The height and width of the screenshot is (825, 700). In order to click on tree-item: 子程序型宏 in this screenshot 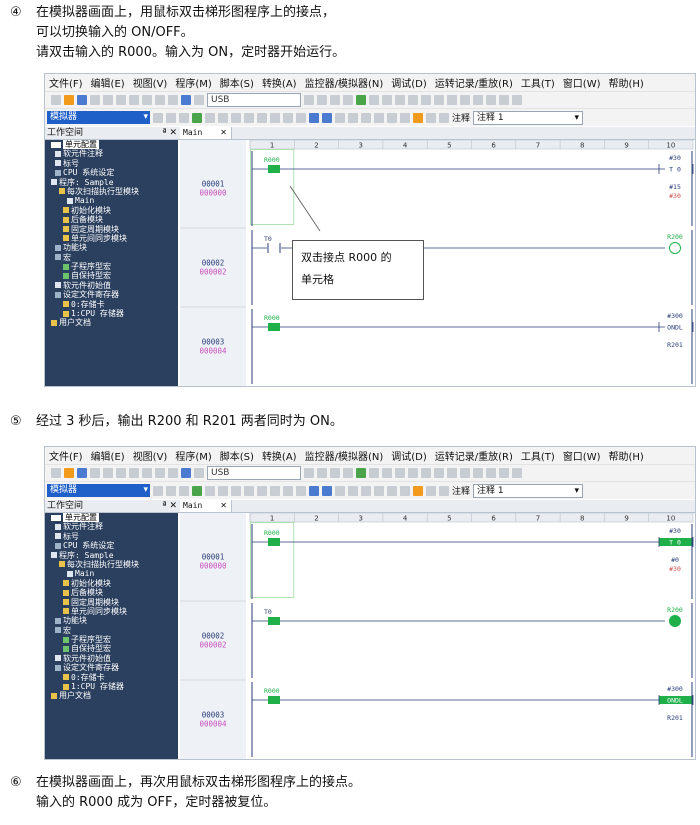, I will do `click(111, 639)`.